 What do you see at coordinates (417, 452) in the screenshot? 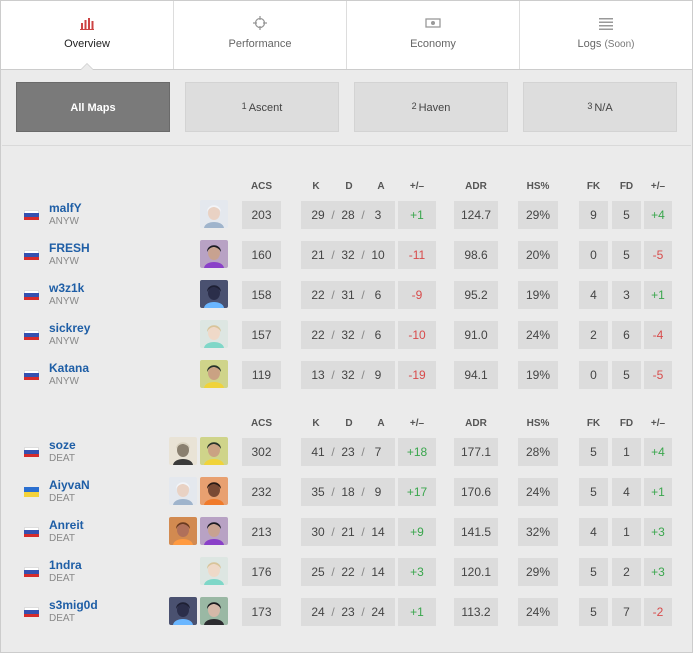
I see `kill-diff-cell: +18` at bounding box center [417, 452].